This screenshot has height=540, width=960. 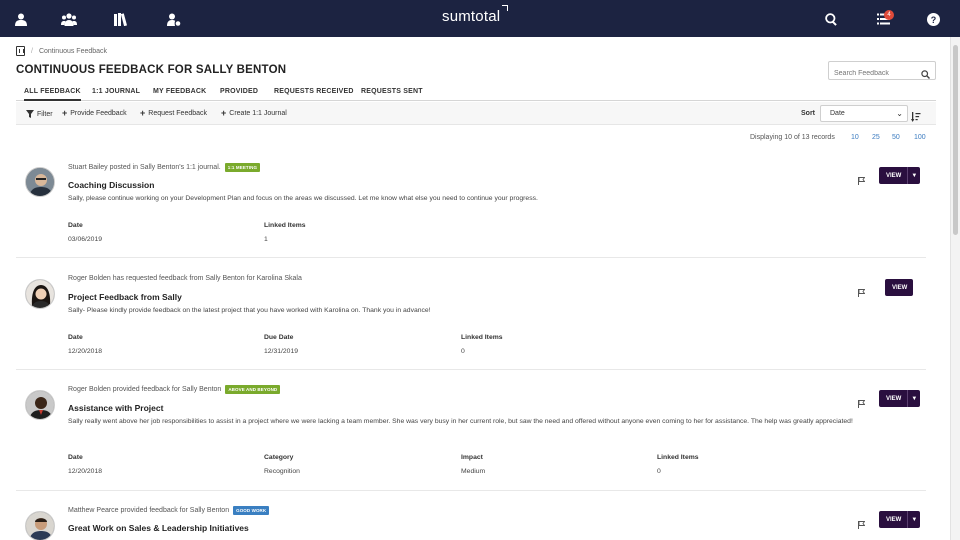 What do you see at coordinates (899, 113) in the screenshot?
I see `chevron-down-icon: ⌄` at bounding box center [899, 113].